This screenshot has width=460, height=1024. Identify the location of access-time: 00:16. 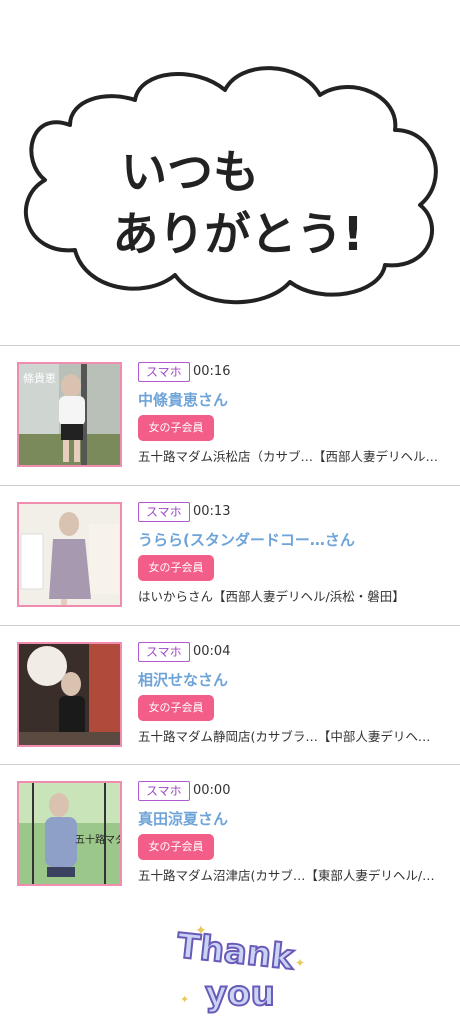
(212, 371).